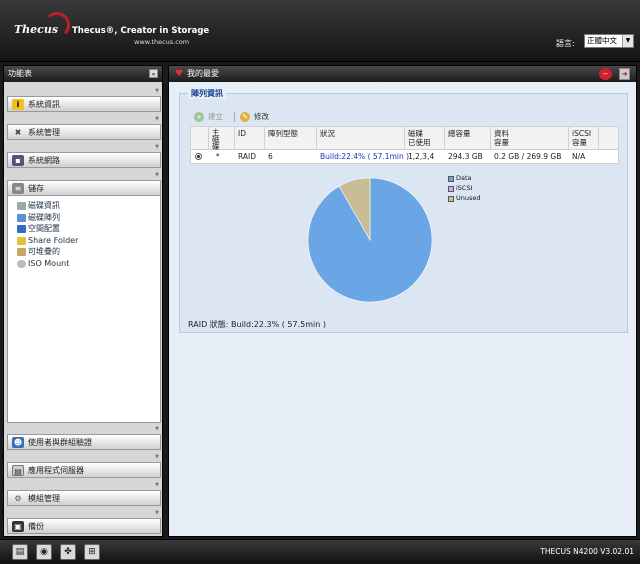  Describe the element at coordinates (44, 552) in the screenshot. I see `disk-icon: ◉` at that location.